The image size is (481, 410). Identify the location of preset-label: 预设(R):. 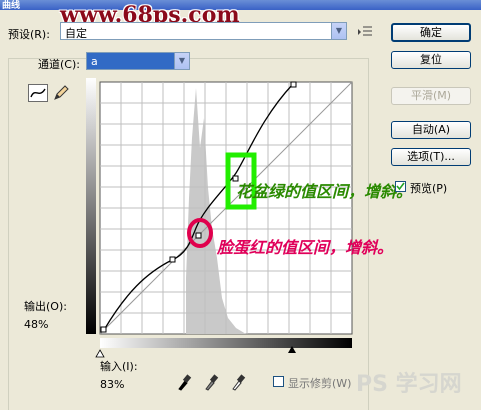
(29, 34).